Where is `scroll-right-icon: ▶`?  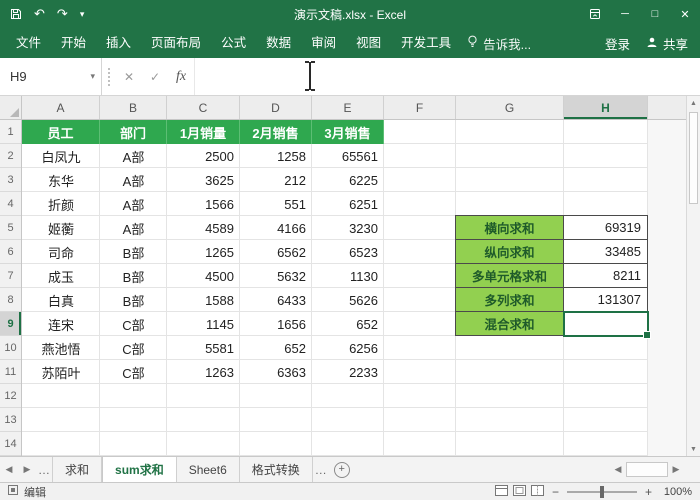
scroll-right-icon: ▶ is located at coordinates (676, 469).